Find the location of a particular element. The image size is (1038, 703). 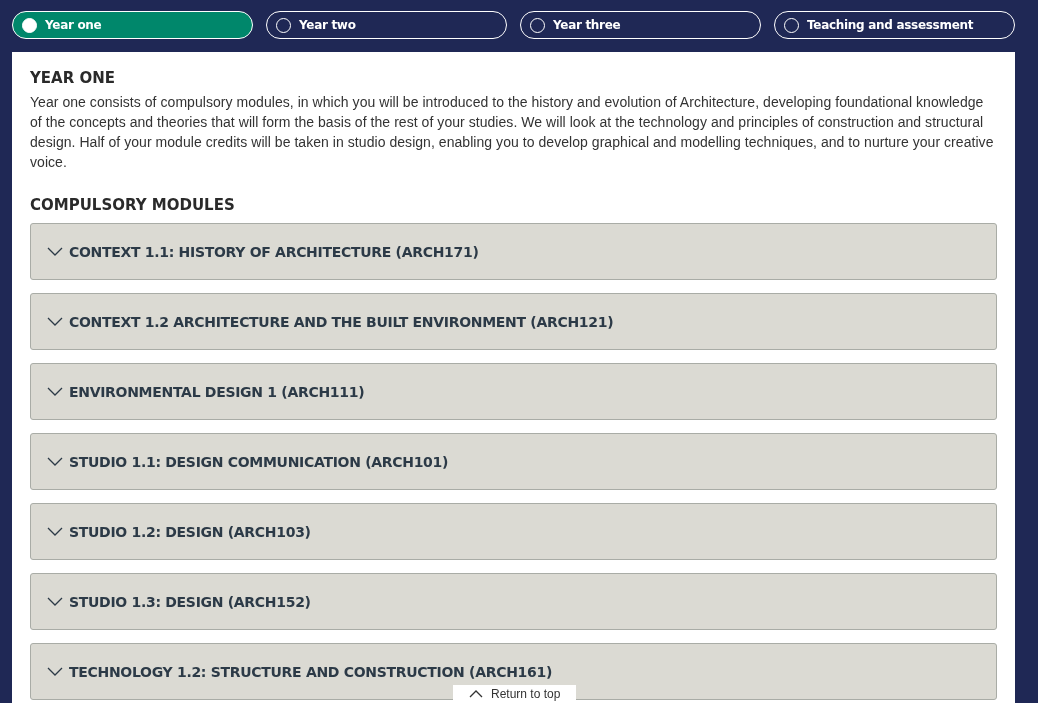

radio-filled-icon is located at coordinates (29, 25).